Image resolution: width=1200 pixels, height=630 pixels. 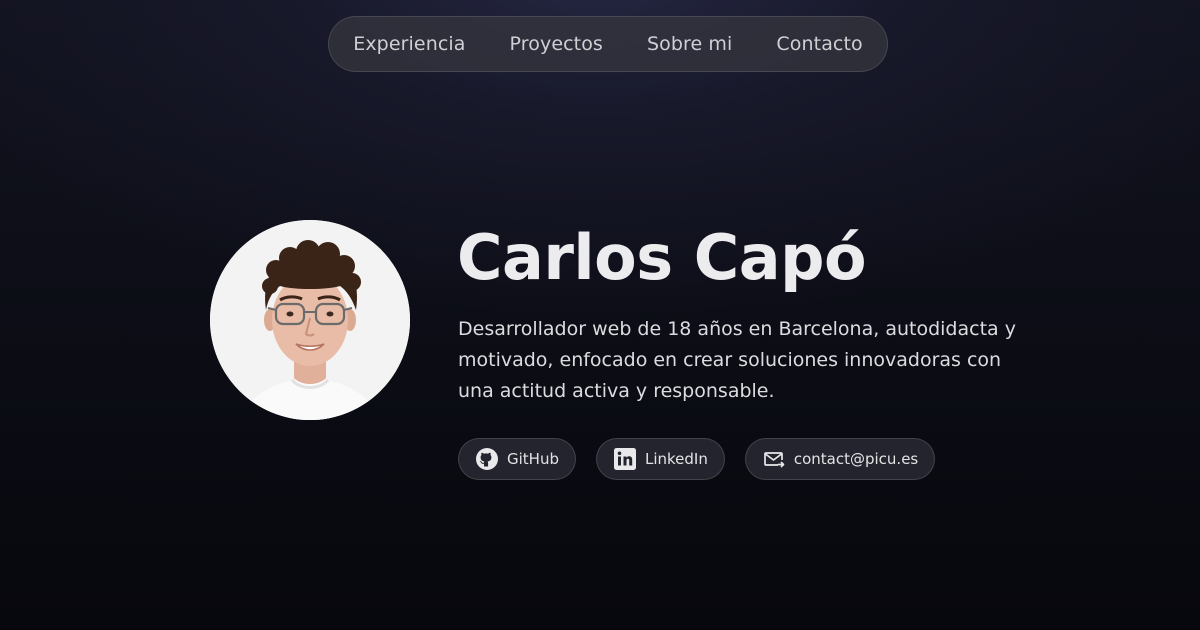 I want to click on linkedin-link: LinkedIn, so click(x=660, y=459).